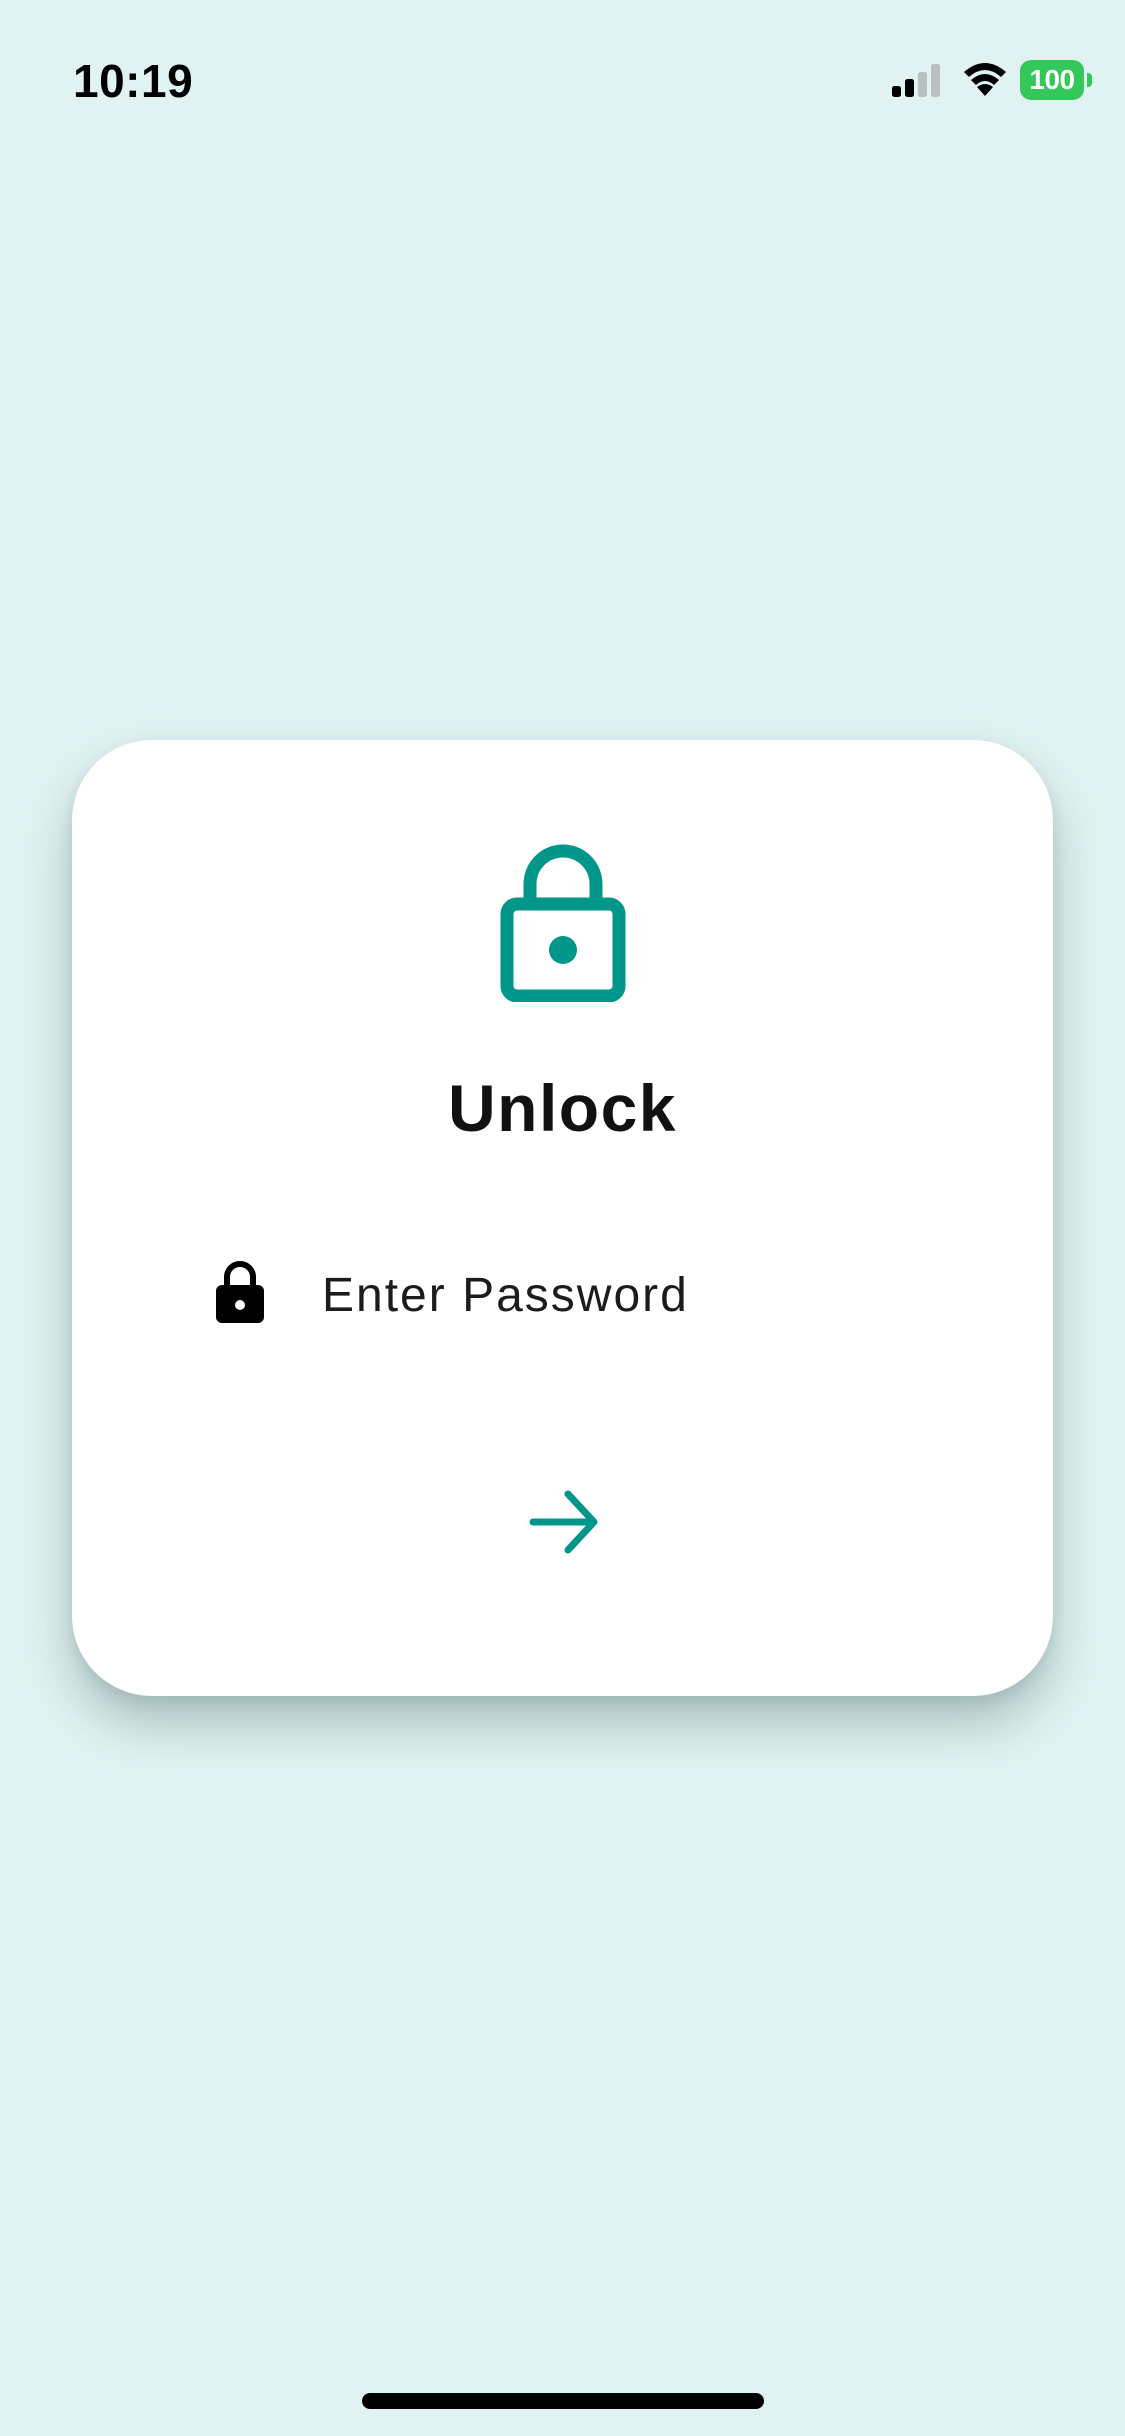 This screenshot has height=2436, width=1125. Describe the element at coordinates (562, 1108) in the screenshot. I see `page-title: Unlock` at that location.